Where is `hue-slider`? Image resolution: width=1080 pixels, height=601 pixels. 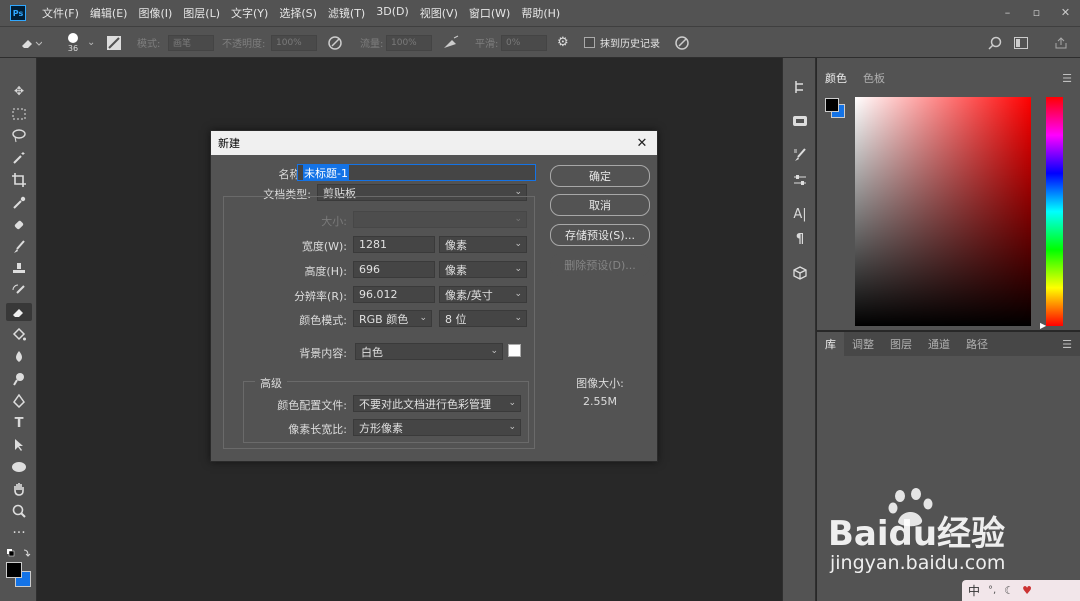
hue-slider is located at coordinates (1054, 211).